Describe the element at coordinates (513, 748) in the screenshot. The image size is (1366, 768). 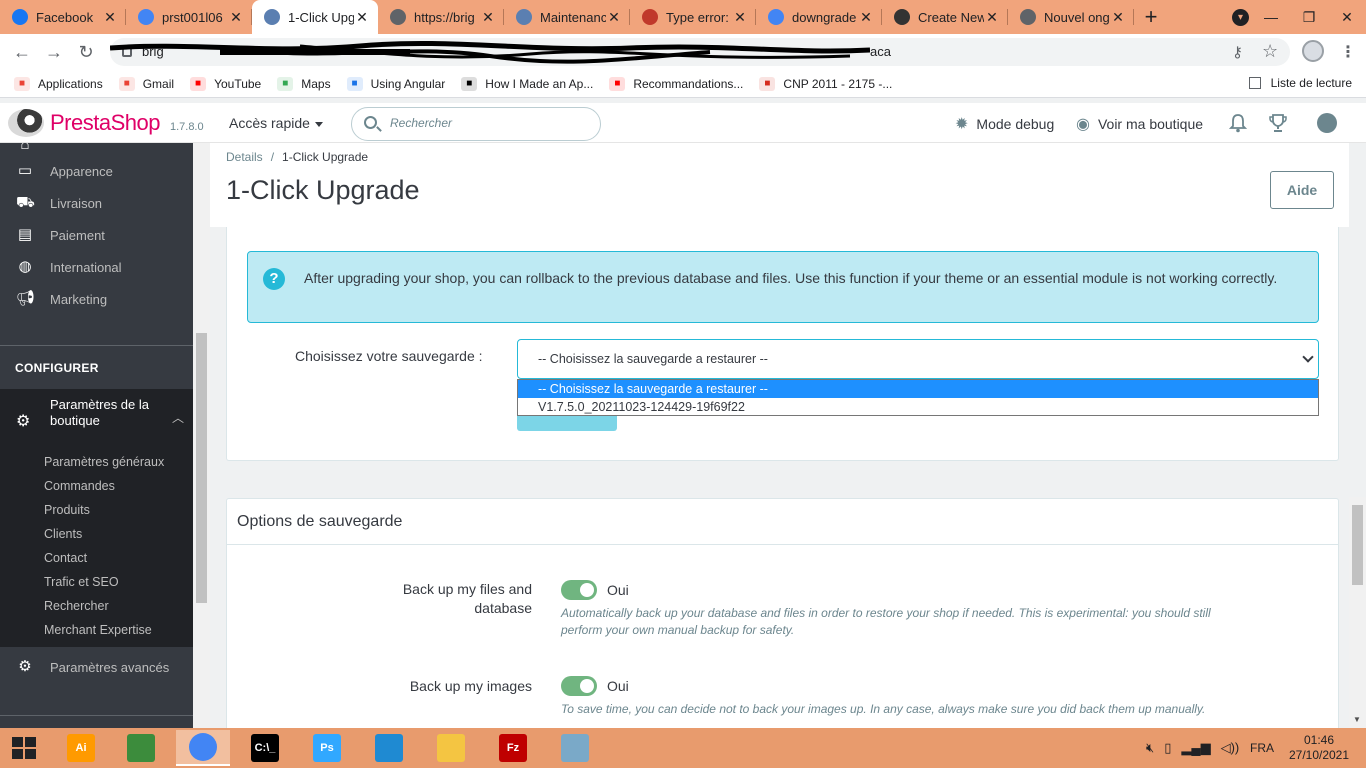
I see `taskbar-app: Fz` at that location.